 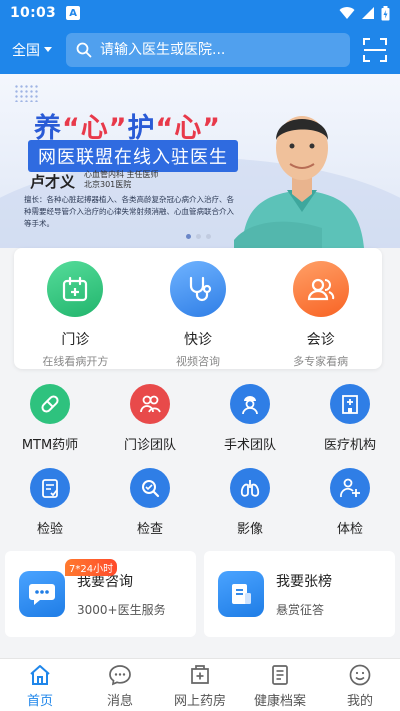 What do you see at coordinates (360, 675) in the screenshot?
I see `profile-icon` at bounding box center [360, 675].